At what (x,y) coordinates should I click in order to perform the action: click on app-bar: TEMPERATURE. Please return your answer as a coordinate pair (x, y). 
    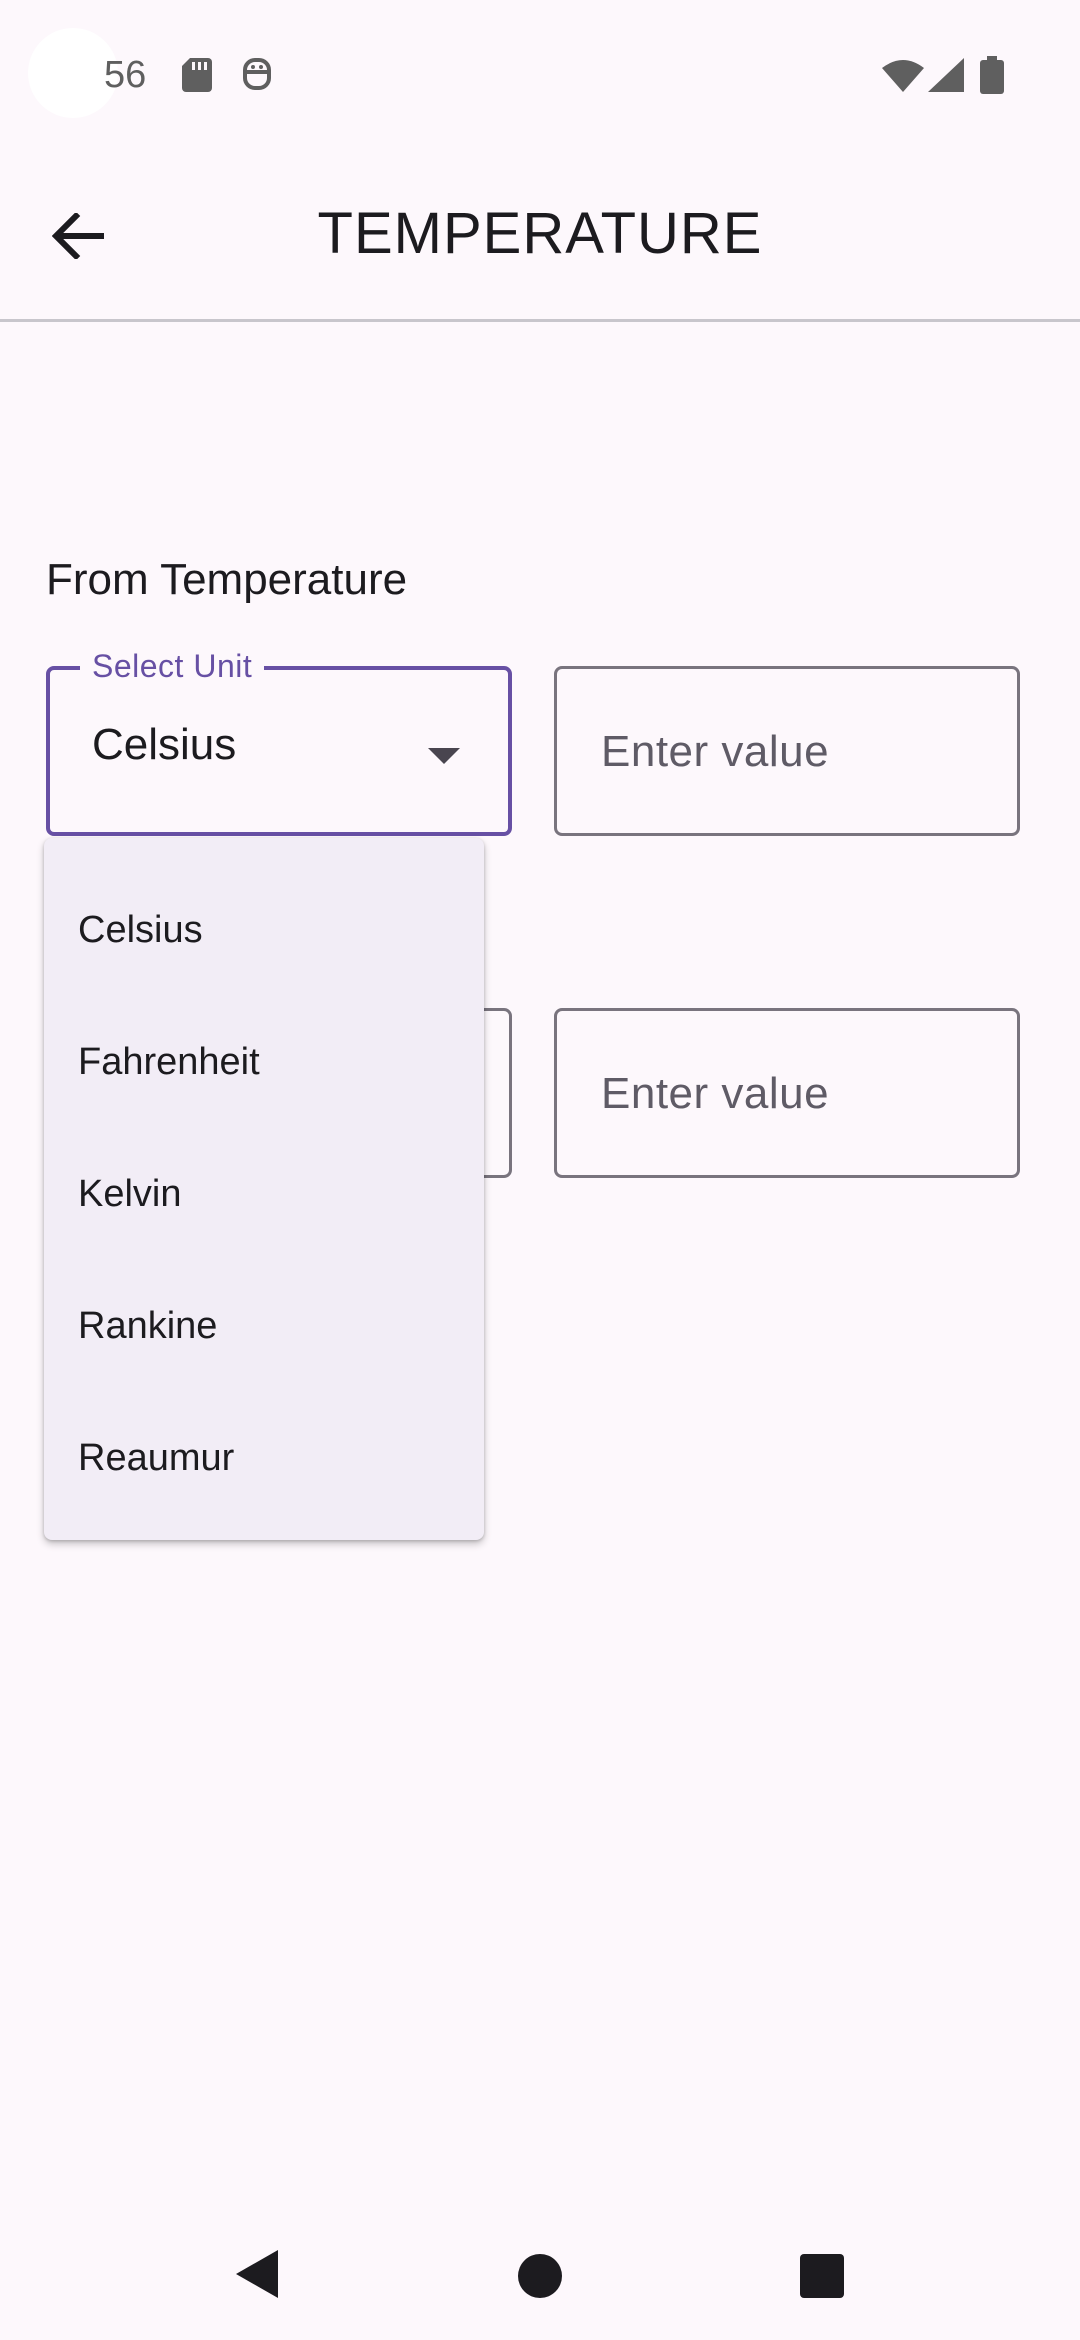
    Looking at the image, I should click on (540, 236).